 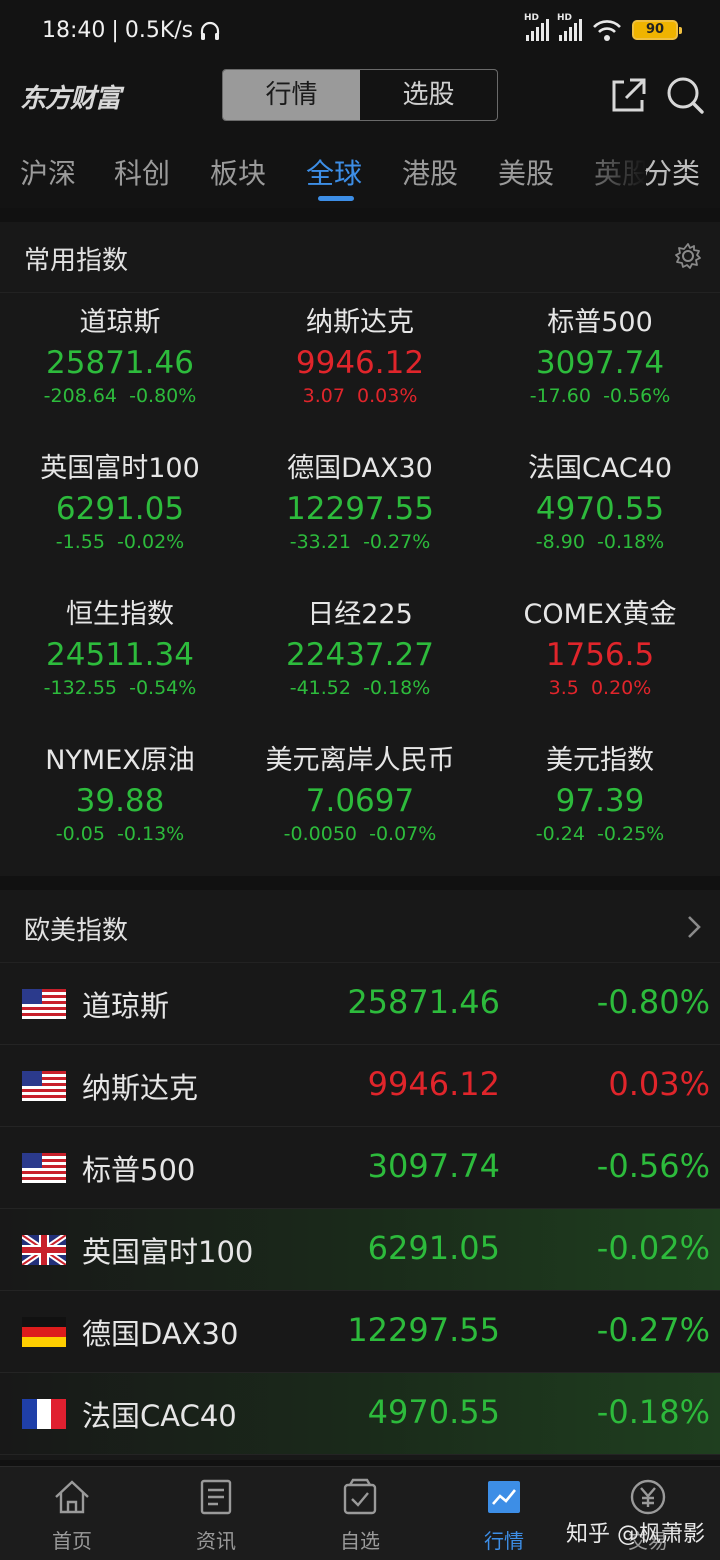 I want to click on battery-icon: 90, so click(x=657, y=30).